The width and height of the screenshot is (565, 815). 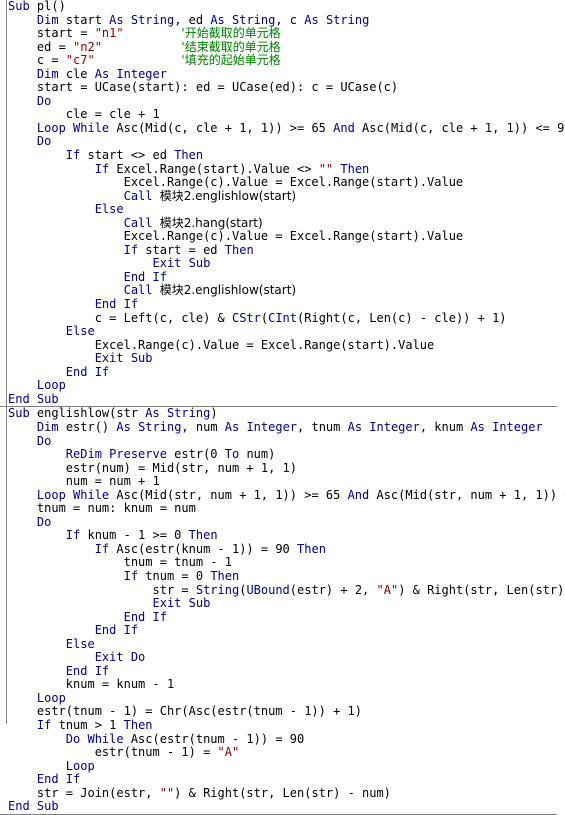 What do you see at coordinates (217, 738) in the screenshot?
I see `token-idn: Asc(estr(tnum - 1)) = 90` at bounding box center [217, 738].